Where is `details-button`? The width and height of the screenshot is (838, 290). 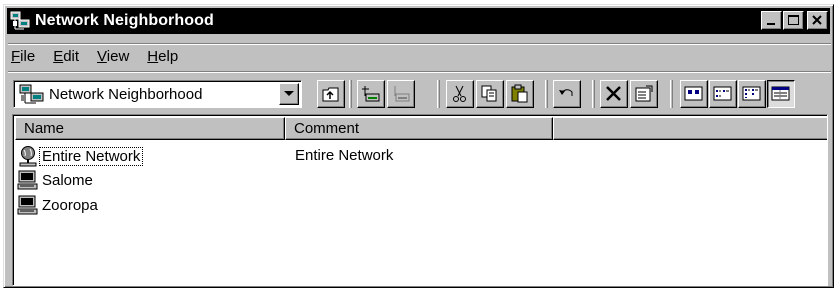
details-button is located at coordinates (781, 94).